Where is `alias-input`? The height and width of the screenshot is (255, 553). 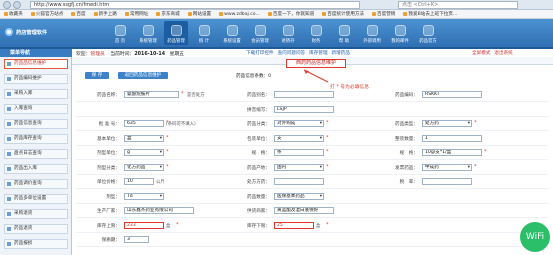
alias-input is located at coordinates (304, 94).